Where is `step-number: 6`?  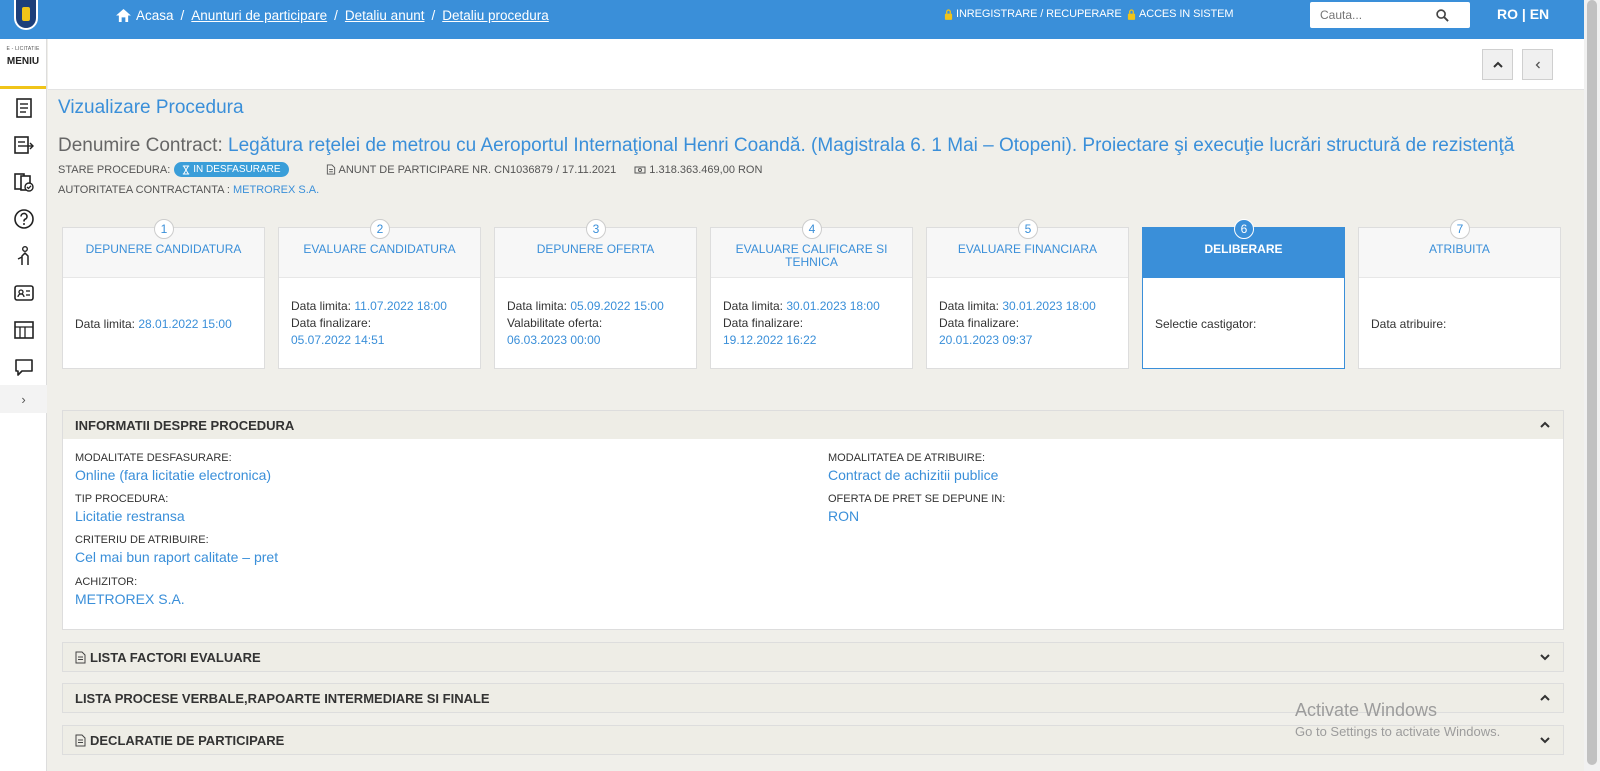
step-number: 6 is located at coordinates (1244, 229).